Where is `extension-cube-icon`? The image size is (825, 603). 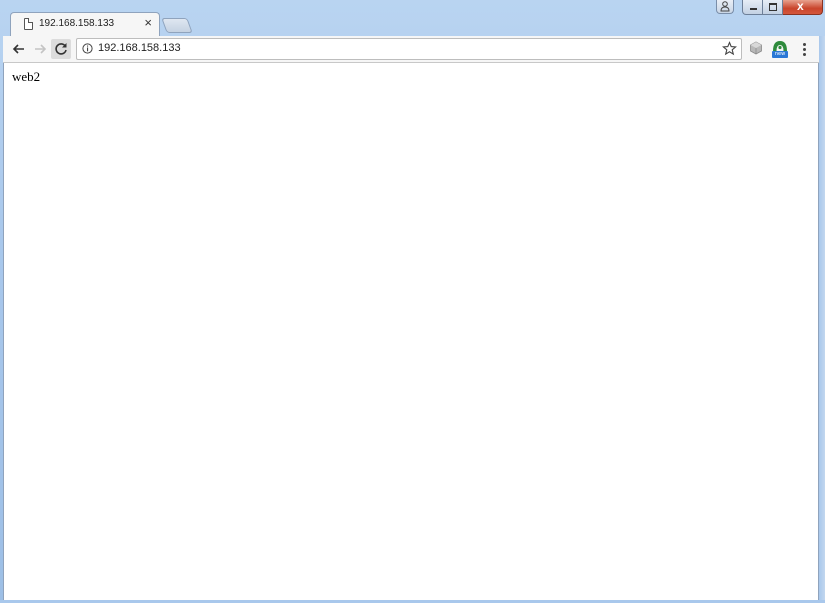 extension-cube-icon is located at coordinates (756, 48).